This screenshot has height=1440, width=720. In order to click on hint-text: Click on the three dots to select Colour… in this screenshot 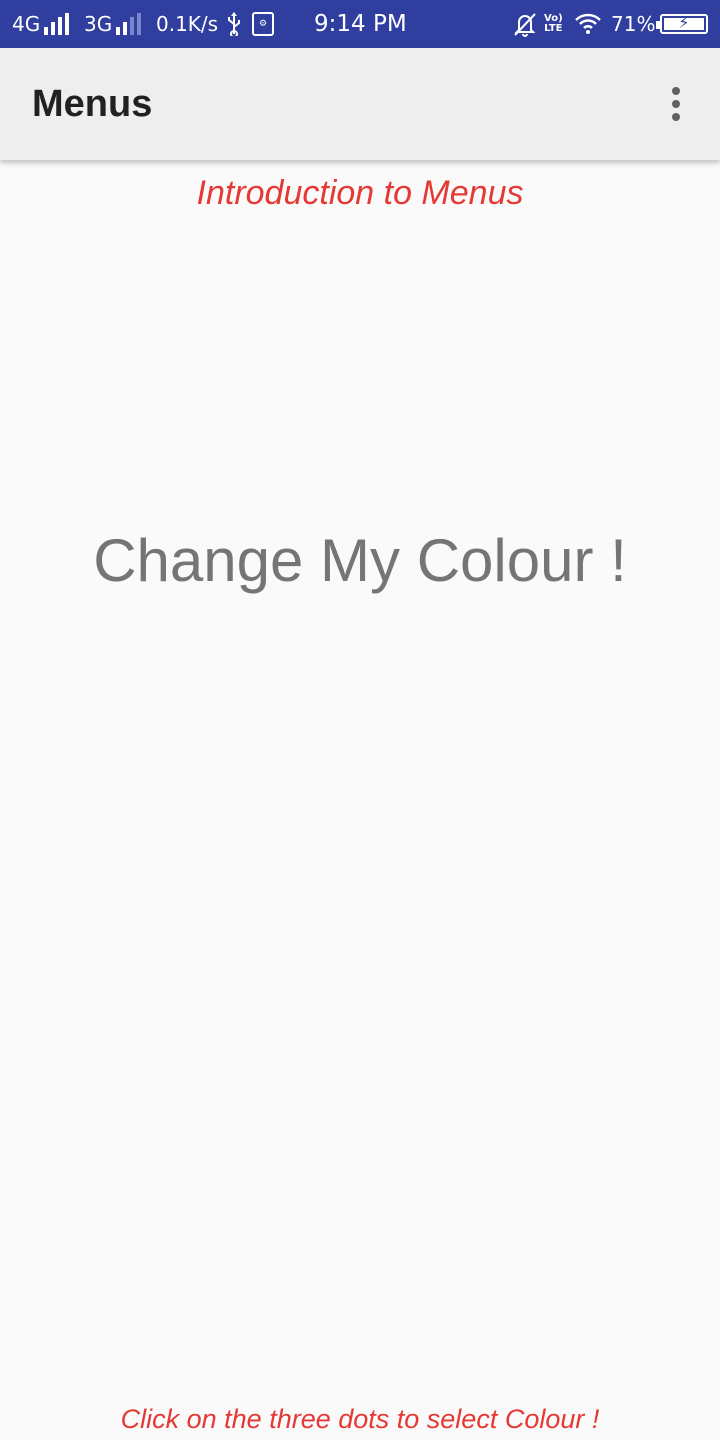, I will do `click(360, 1419)`.